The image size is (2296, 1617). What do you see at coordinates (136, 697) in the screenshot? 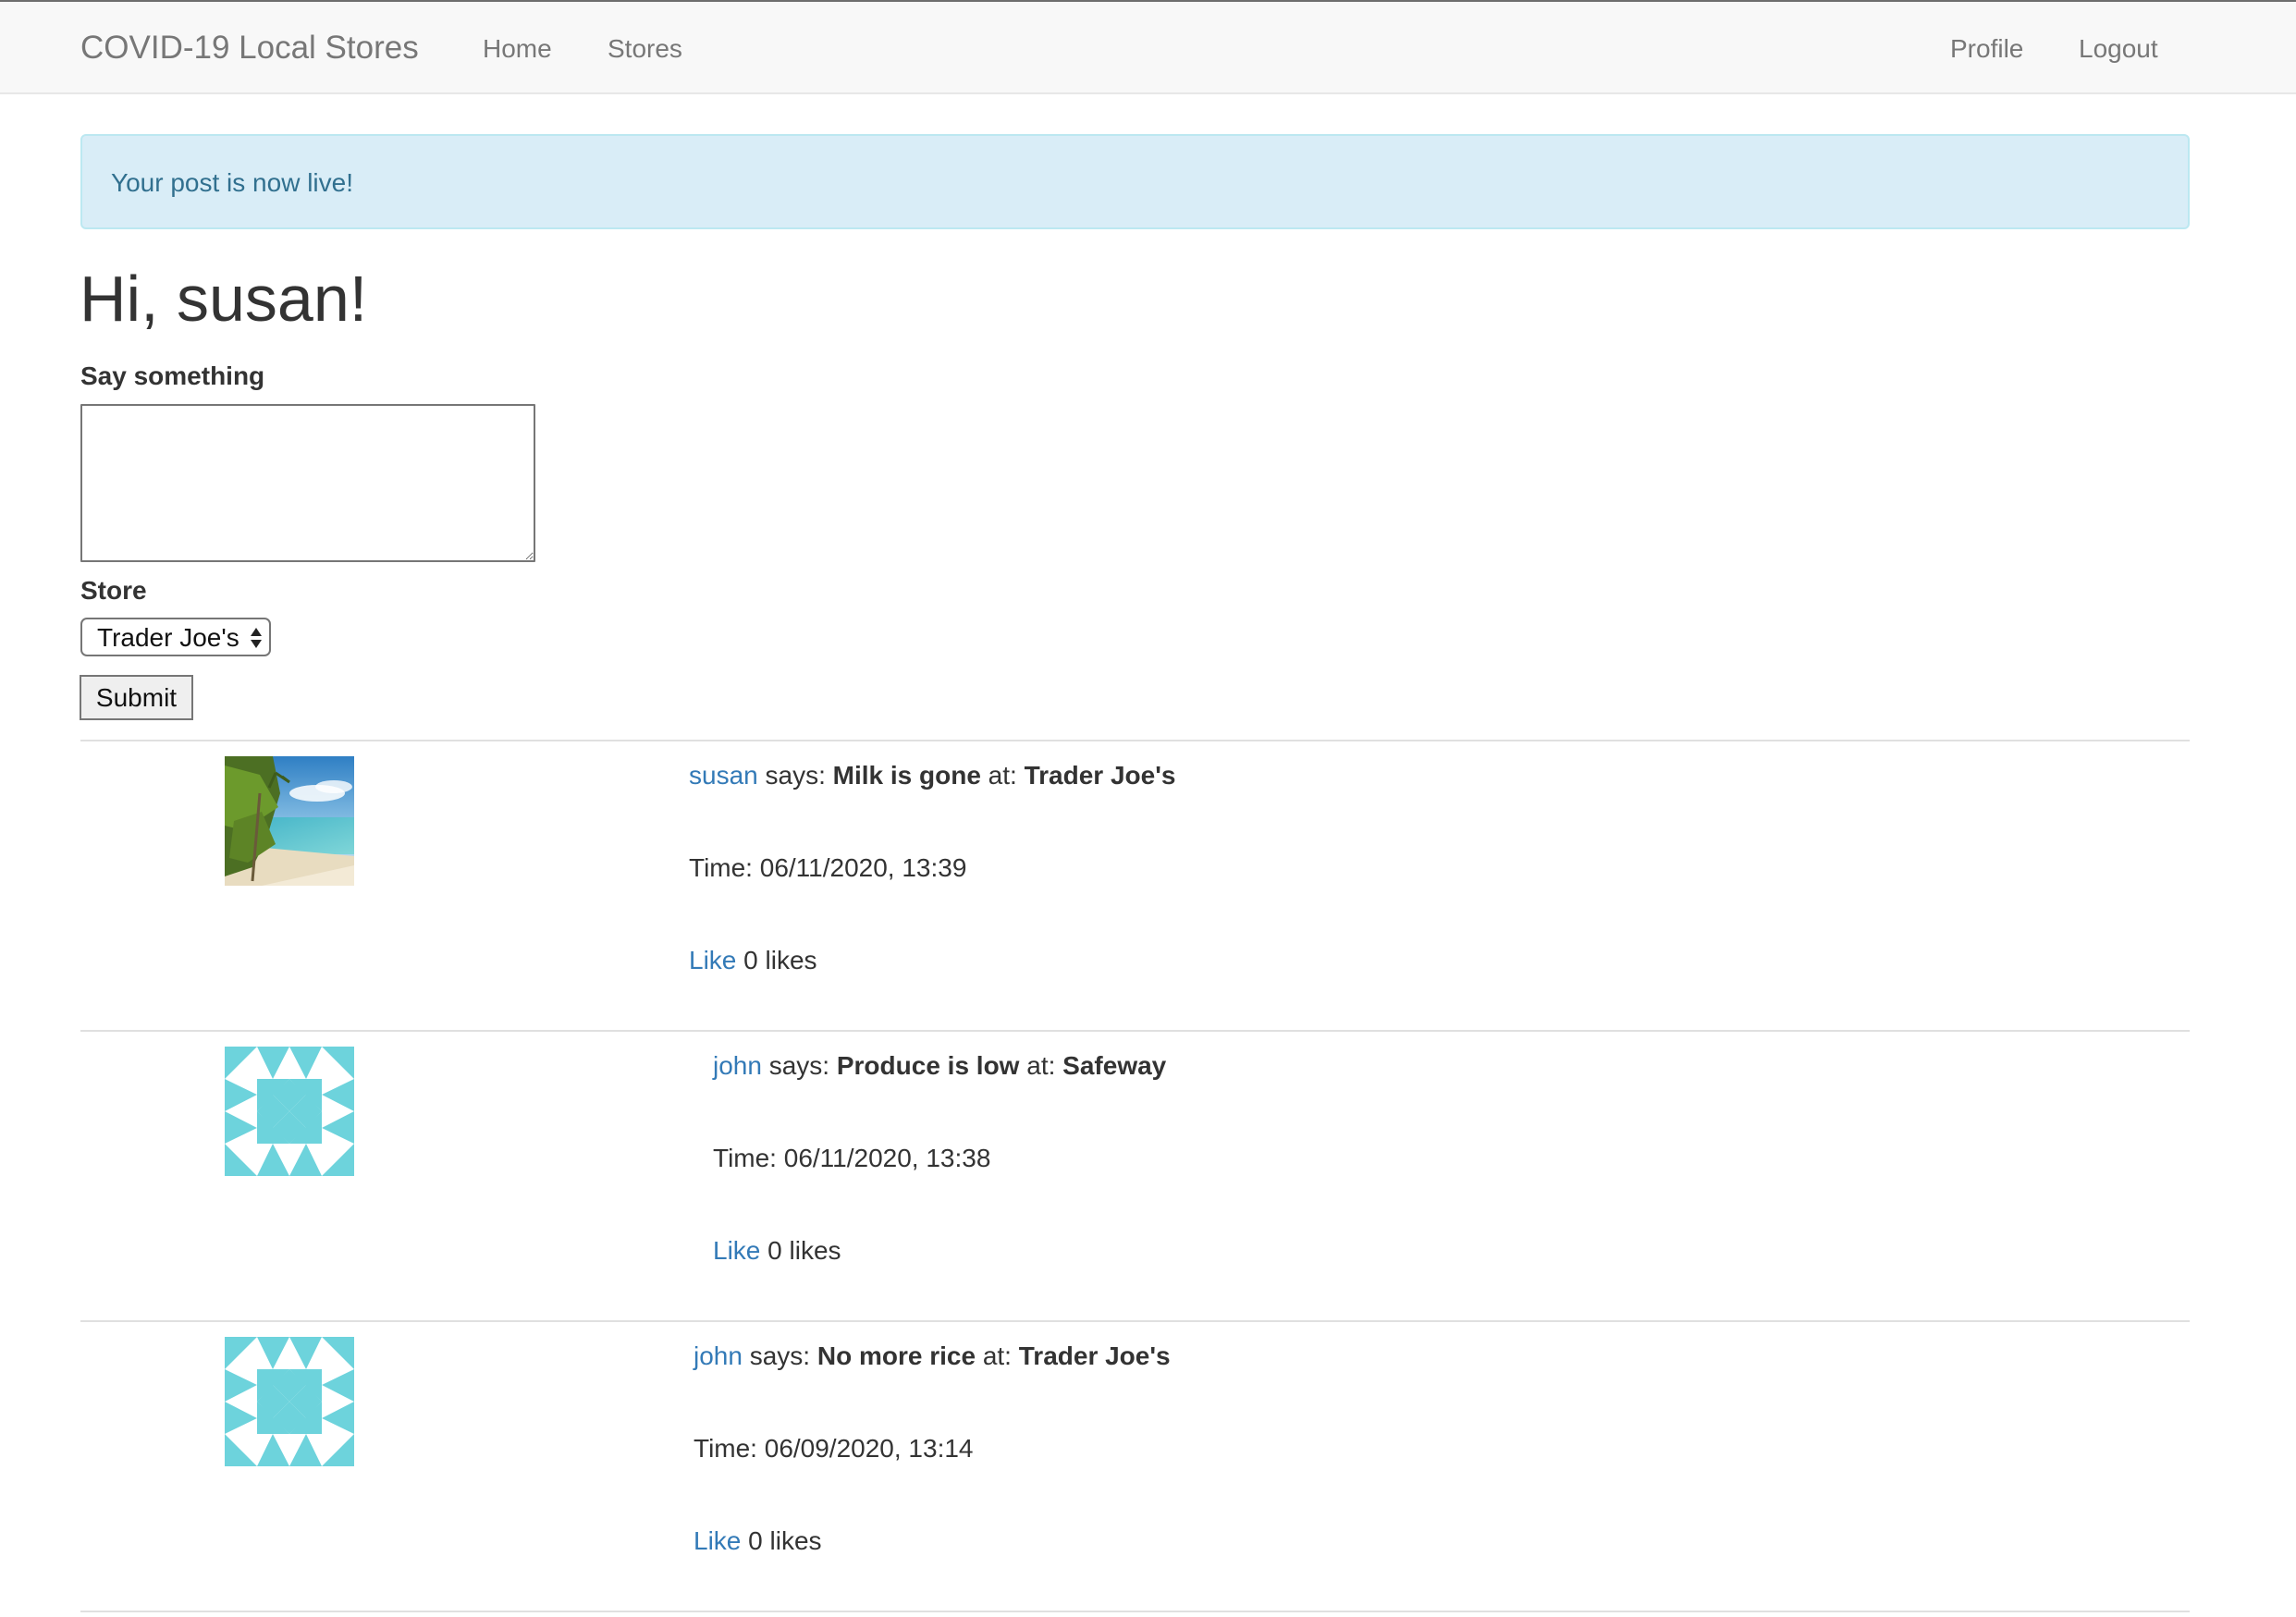
I see `submit-button: Submit` at bounding box center [136, 697].